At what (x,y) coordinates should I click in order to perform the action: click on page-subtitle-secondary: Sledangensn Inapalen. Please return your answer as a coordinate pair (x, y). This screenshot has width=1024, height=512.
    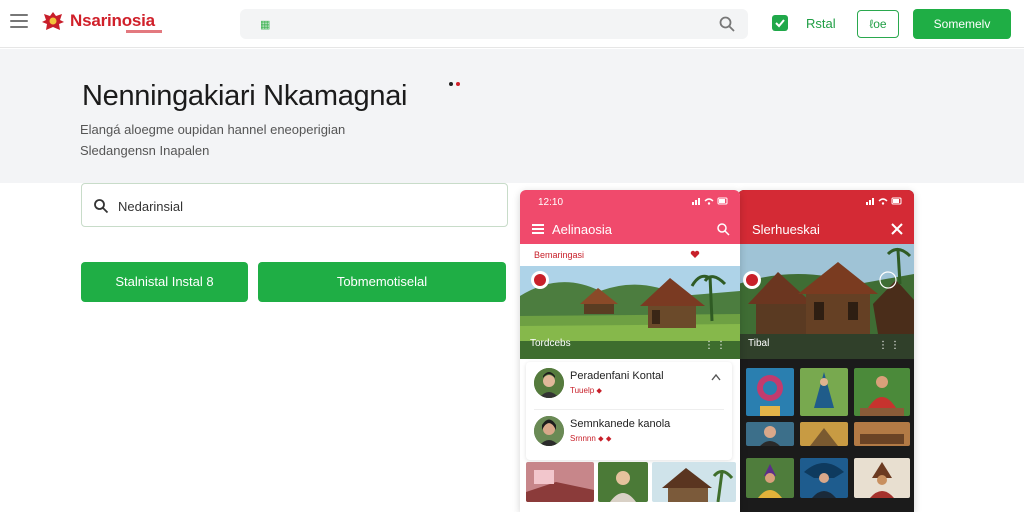
    Looking at the image, I should click on (145, 150).